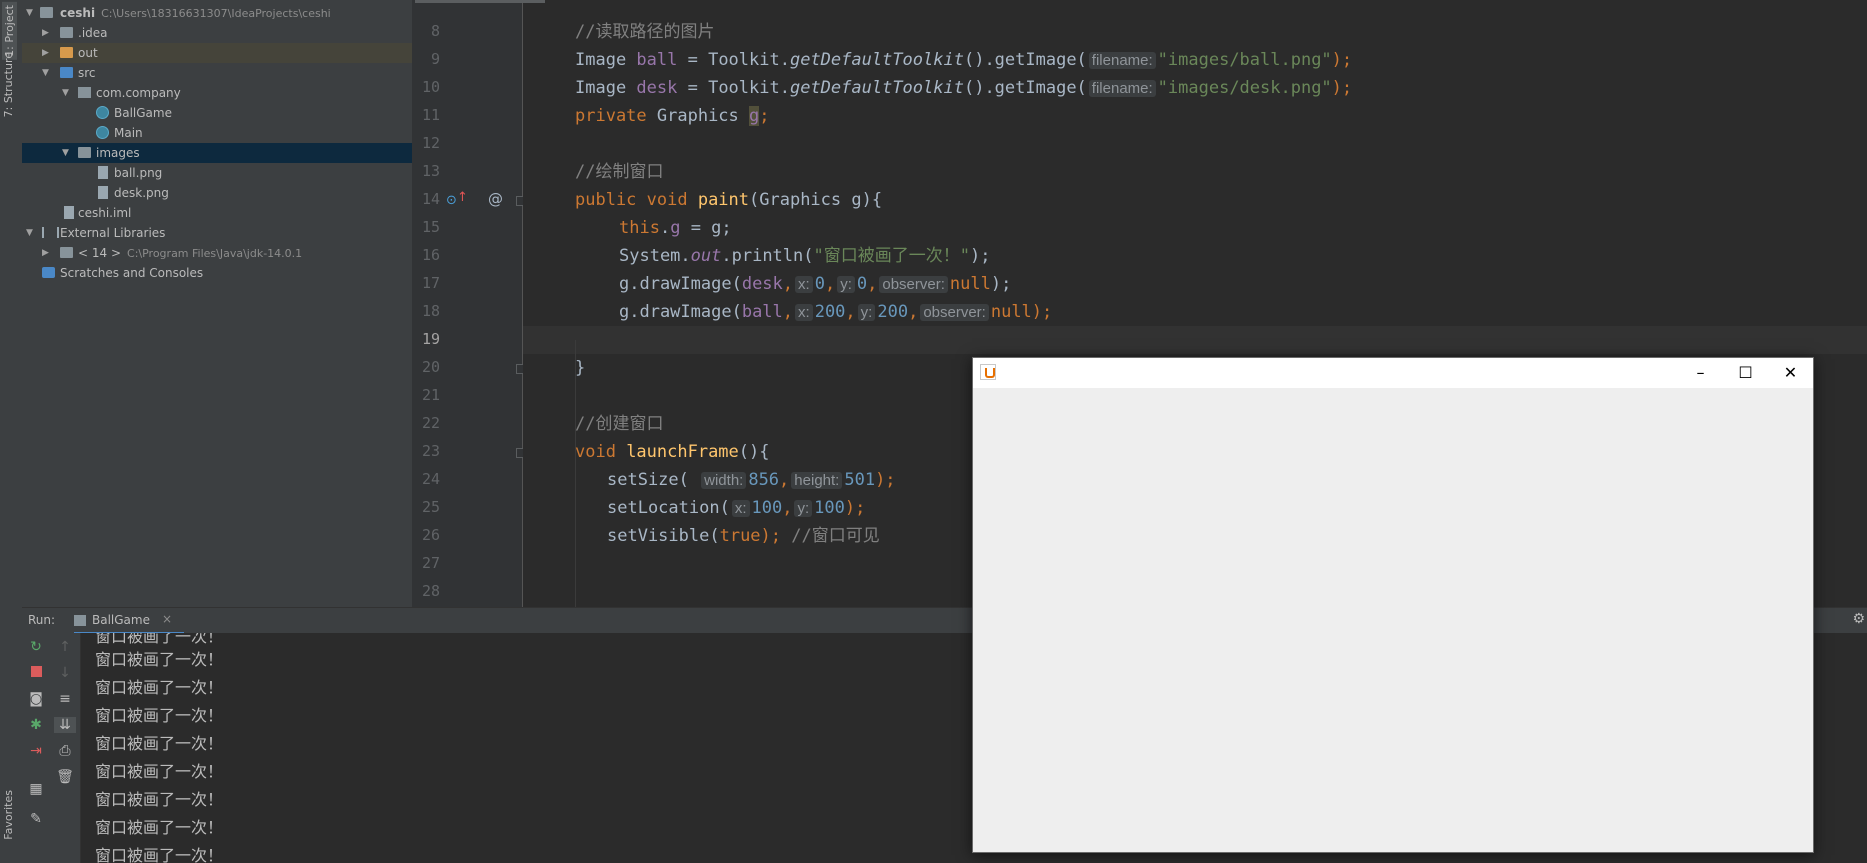 The height and width of the screenshot is (863, 1867). Describe the element at coordinates (706, 228) in the screenshot. I see `code-text: = g;` at that location.